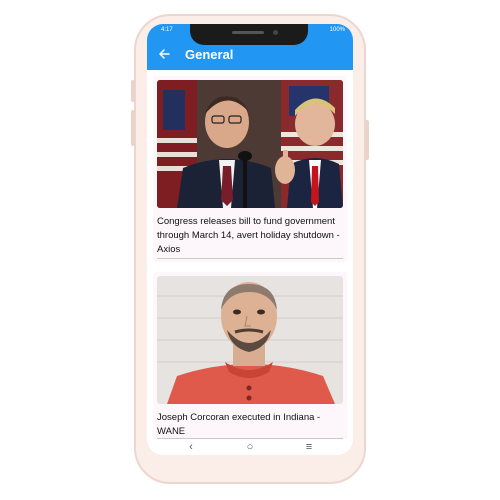 The width and height of the screenshot is (500, 500). Describe the element at coordinates (309, 447) in the screenshot. I see `nav-recents-icon: ≡` at that location.